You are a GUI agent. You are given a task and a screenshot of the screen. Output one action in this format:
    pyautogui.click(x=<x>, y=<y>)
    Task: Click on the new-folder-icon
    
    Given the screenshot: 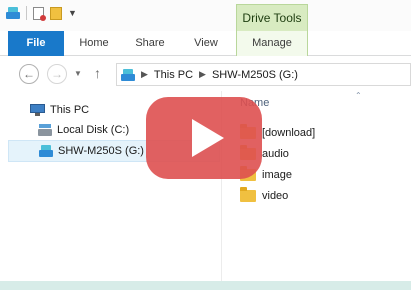 What is the action you would take?
    pyautogui.click(x=56, y=13)
    